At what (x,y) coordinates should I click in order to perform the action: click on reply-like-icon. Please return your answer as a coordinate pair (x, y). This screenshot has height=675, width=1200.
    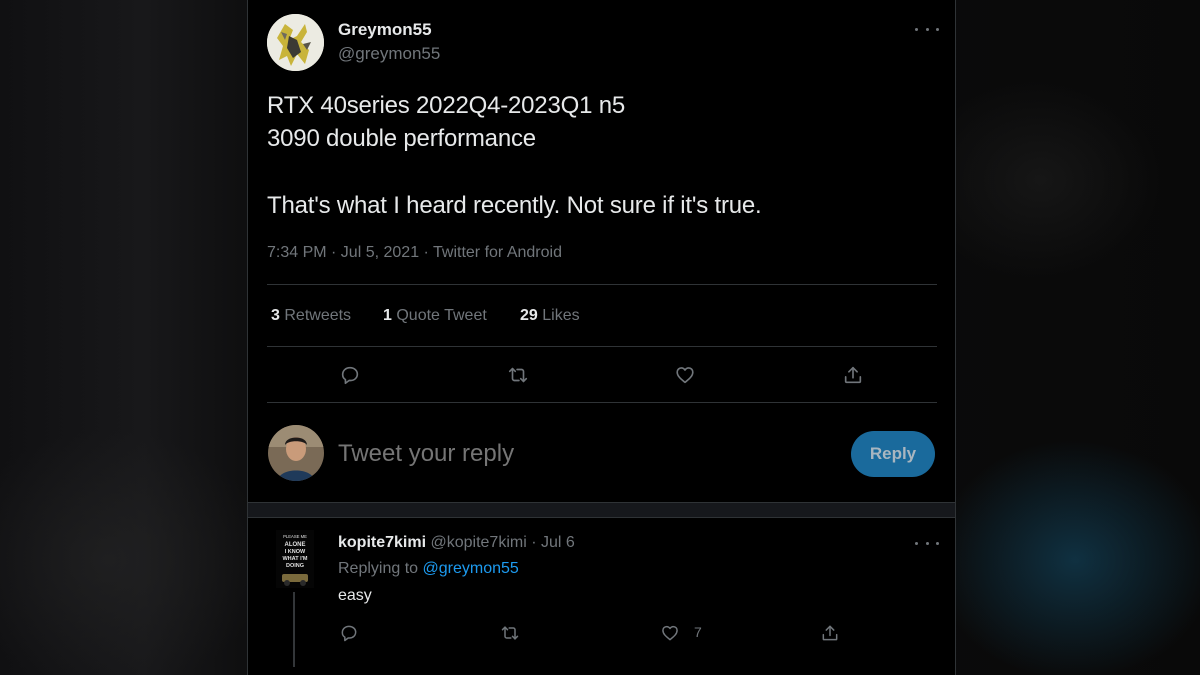
    Looking at the image, I should click on (670, 633).